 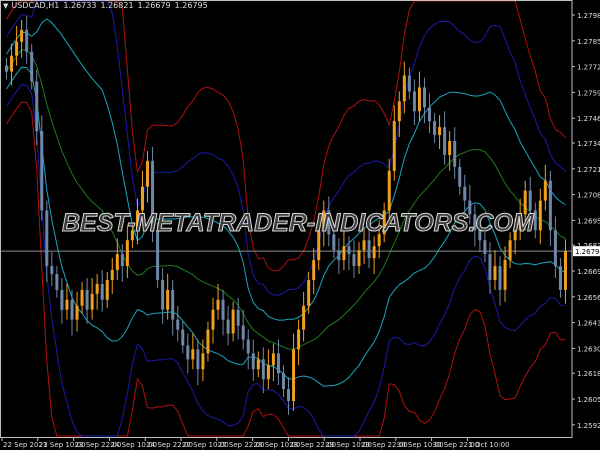 I want to click on dropdown-triangle-icon: ▼, so click(x=5, y=6).